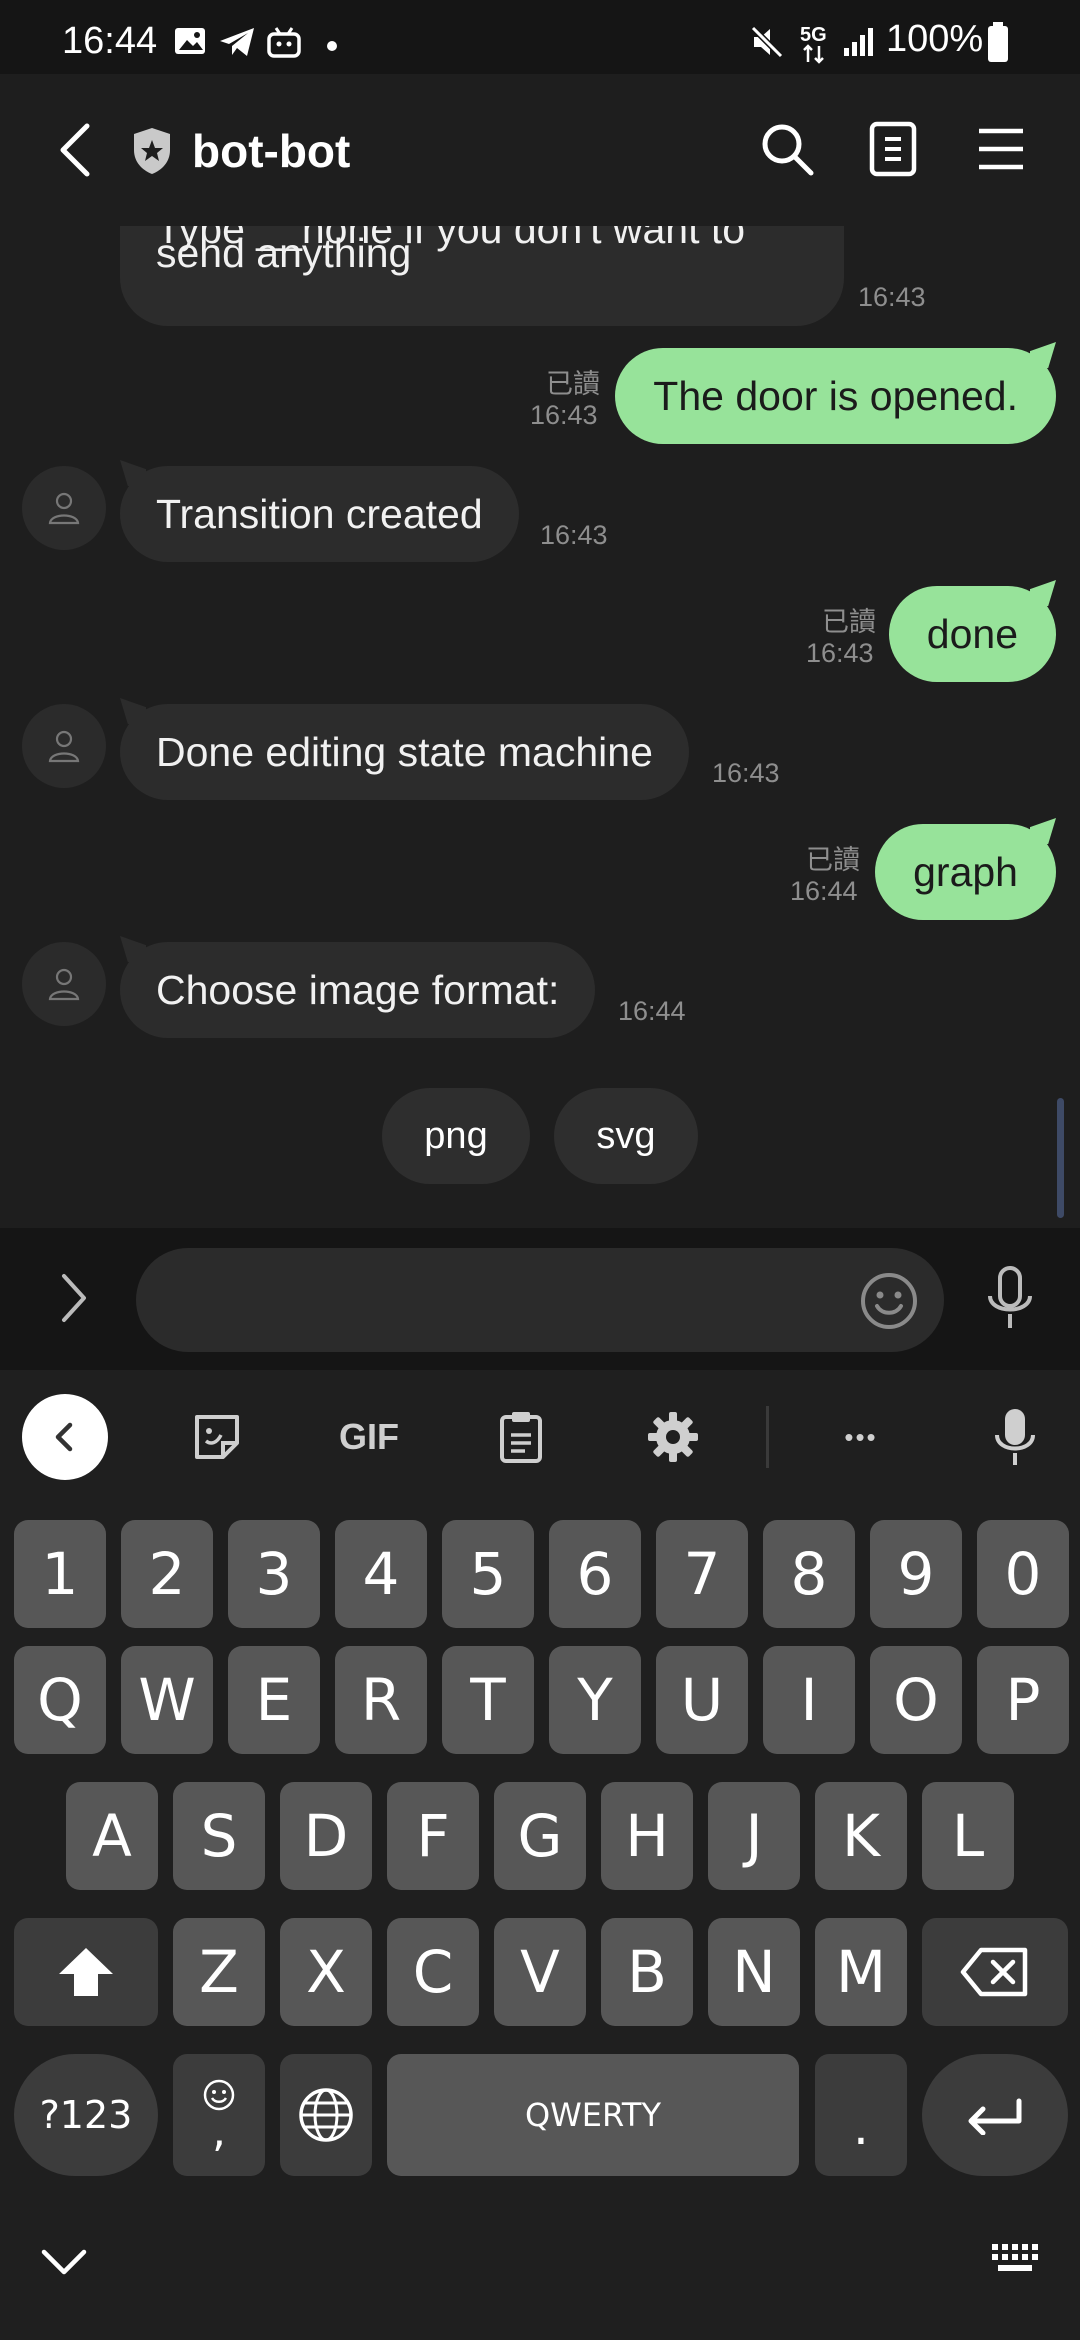  What do you see at coordinates (893, 149) in the screenshot?
I see `notes-button` at bounding box center [893, 149].